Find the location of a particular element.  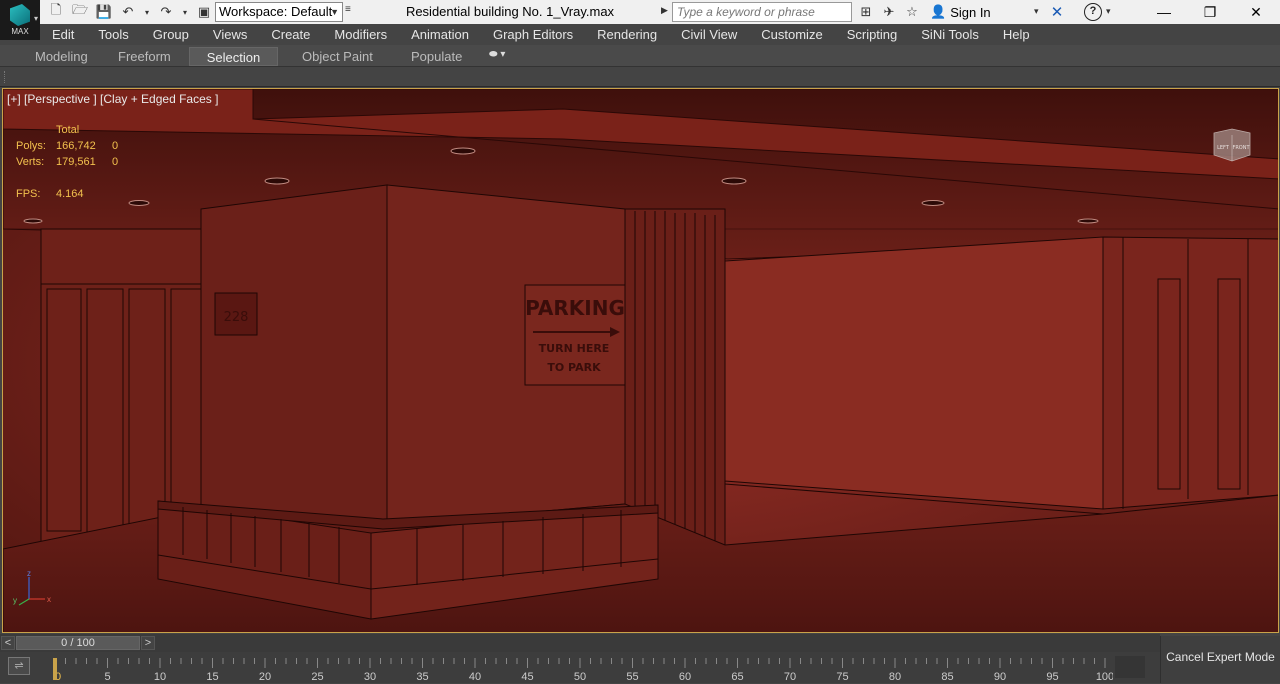

save-icon: 💾 is located at coordinates (104, 12).